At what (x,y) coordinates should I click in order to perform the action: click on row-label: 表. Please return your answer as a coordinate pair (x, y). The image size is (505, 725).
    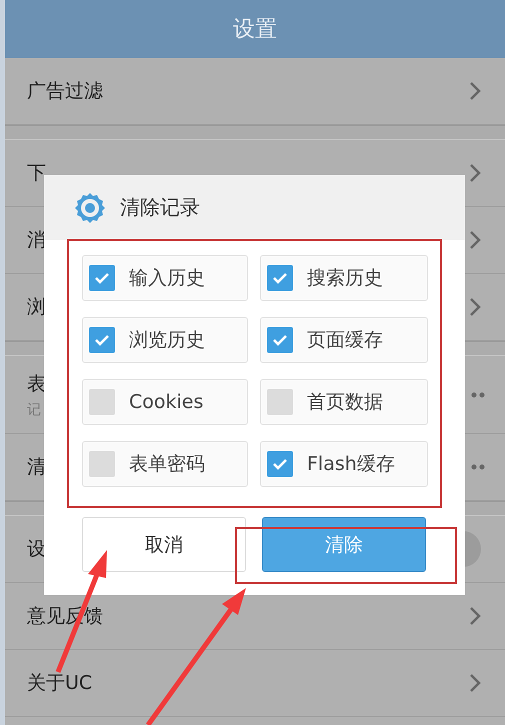
    Looking at the image, I should click on (36, 384).